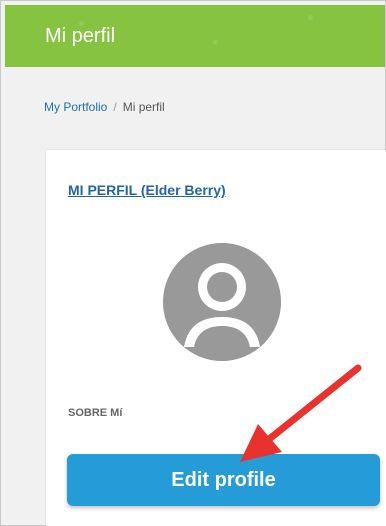  Describe the element at coordinates (223, 480) in the screenshot. I see `edit-profile-button: Edit profile` at that location.